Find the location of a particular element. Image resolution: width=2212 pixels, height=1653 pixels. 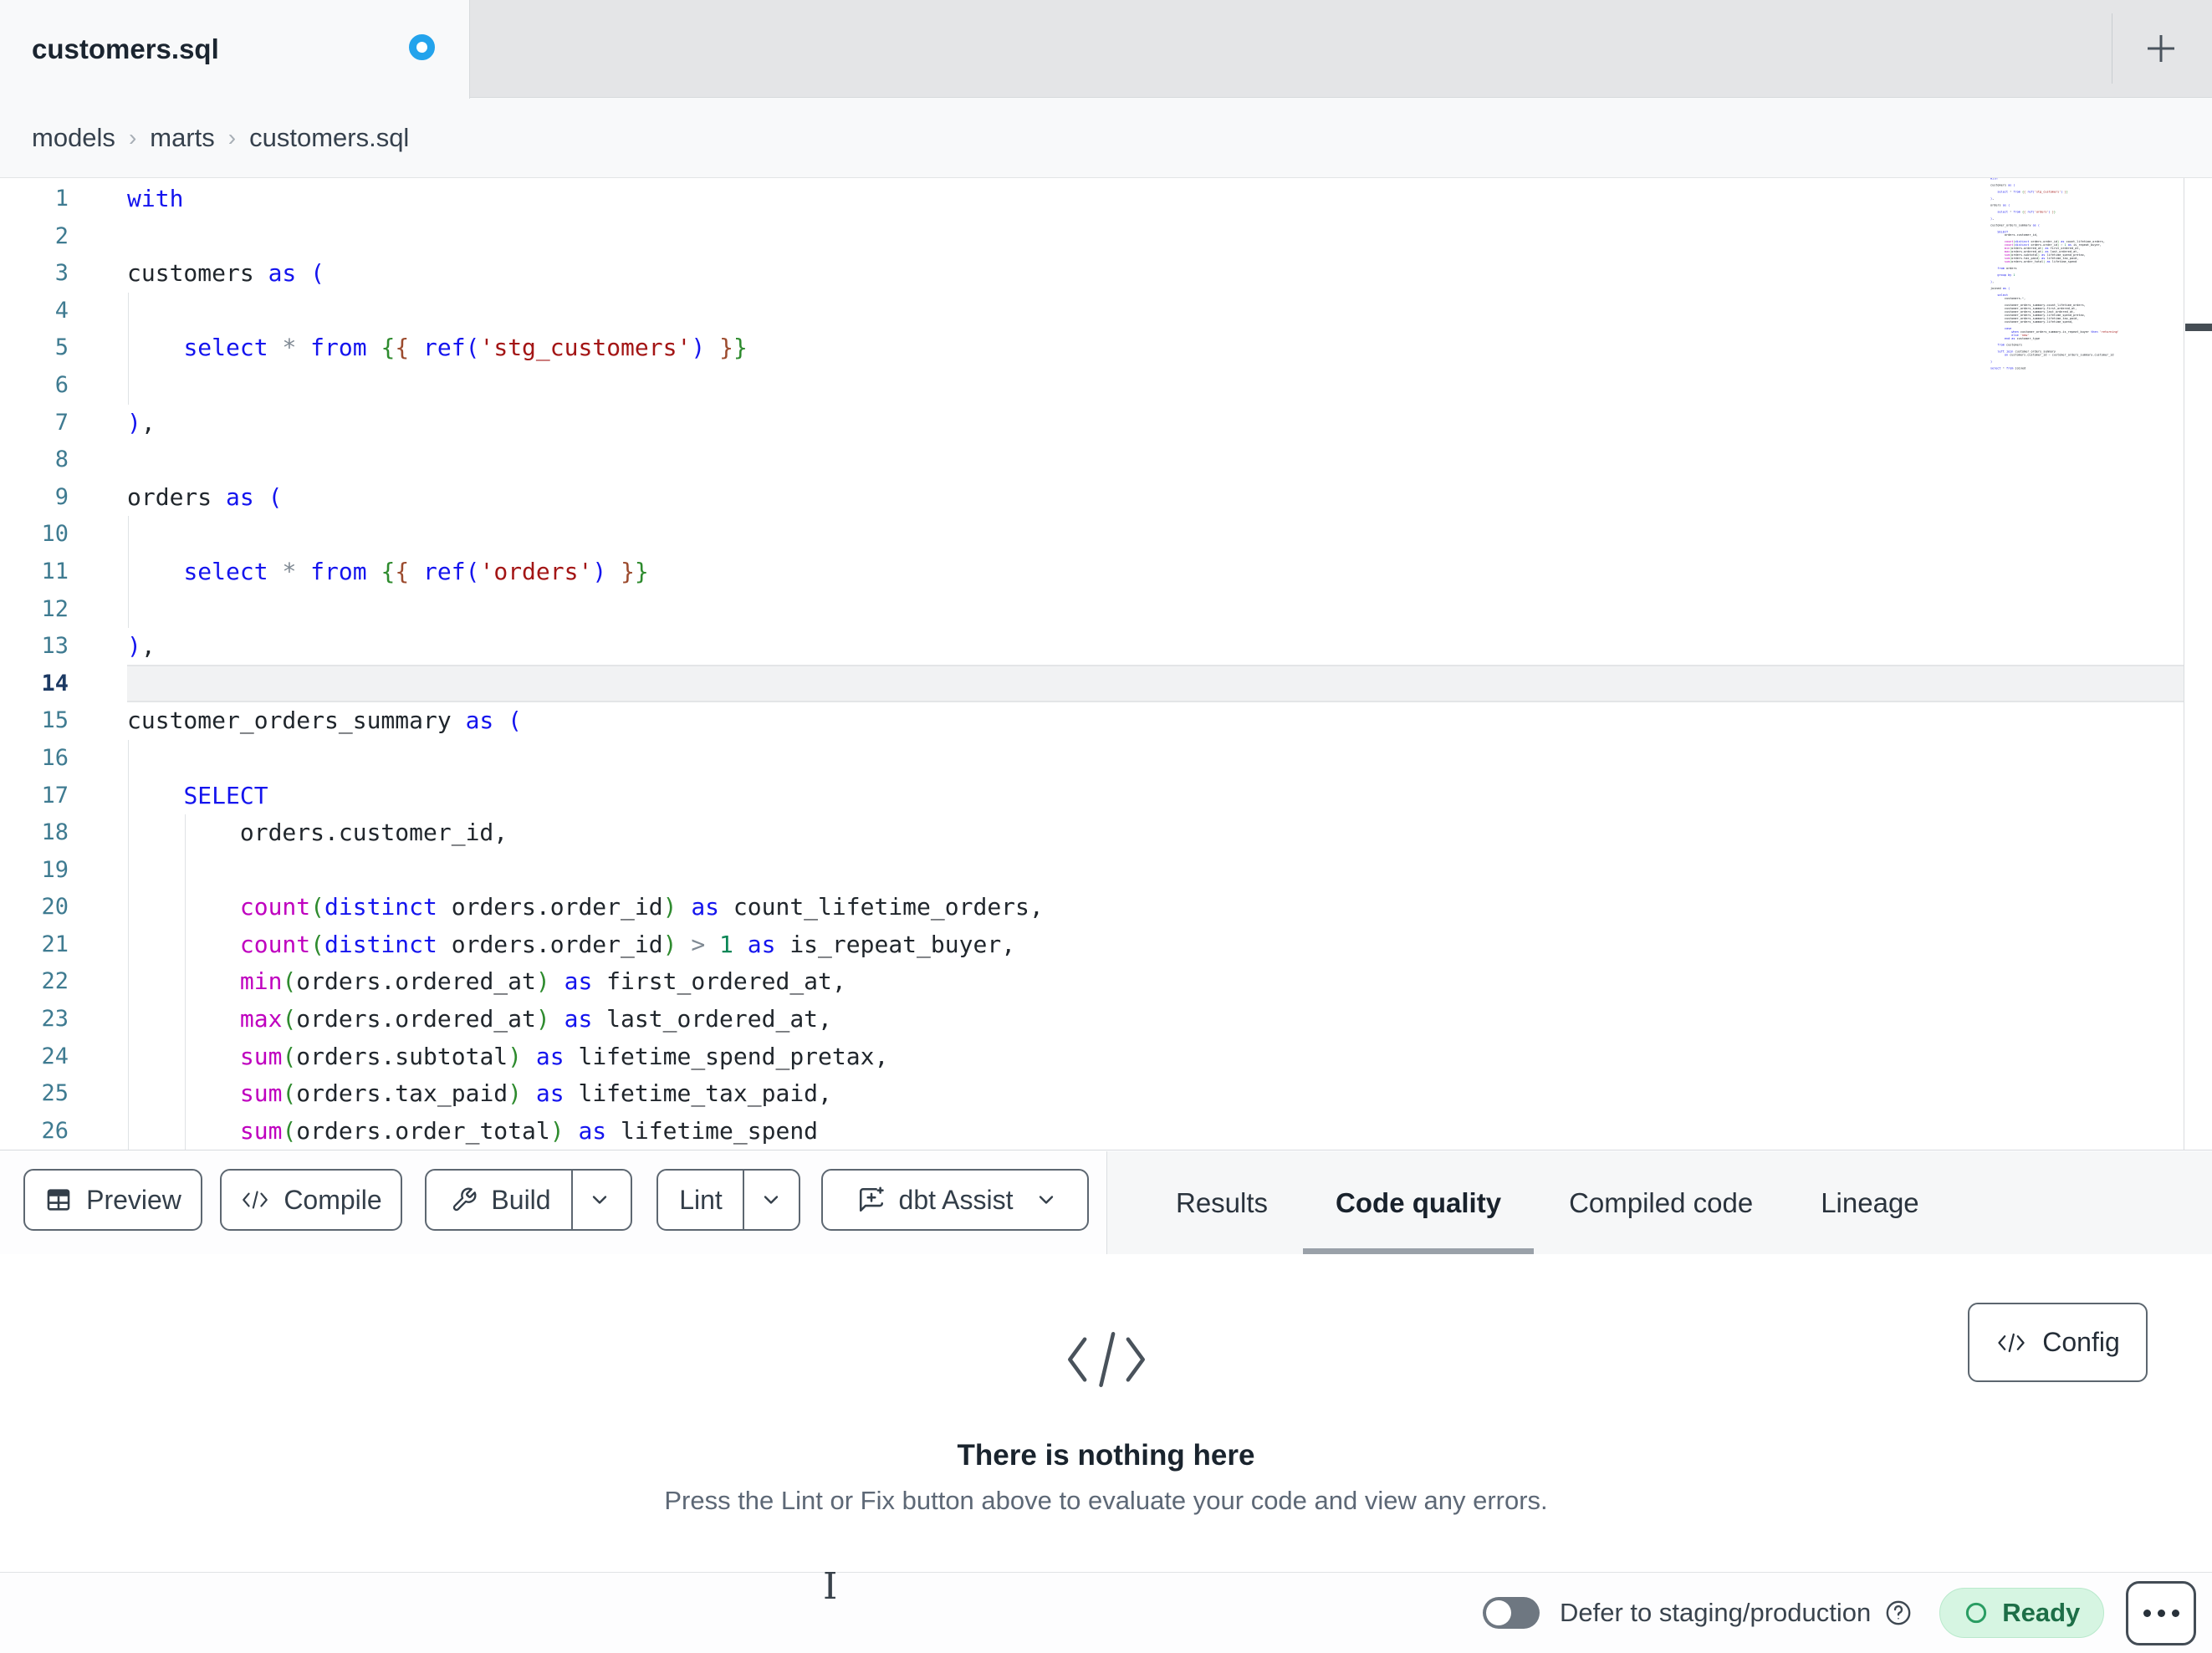

breadcrumb: models › marts › customers.sql is located at coordinates (221, 138).